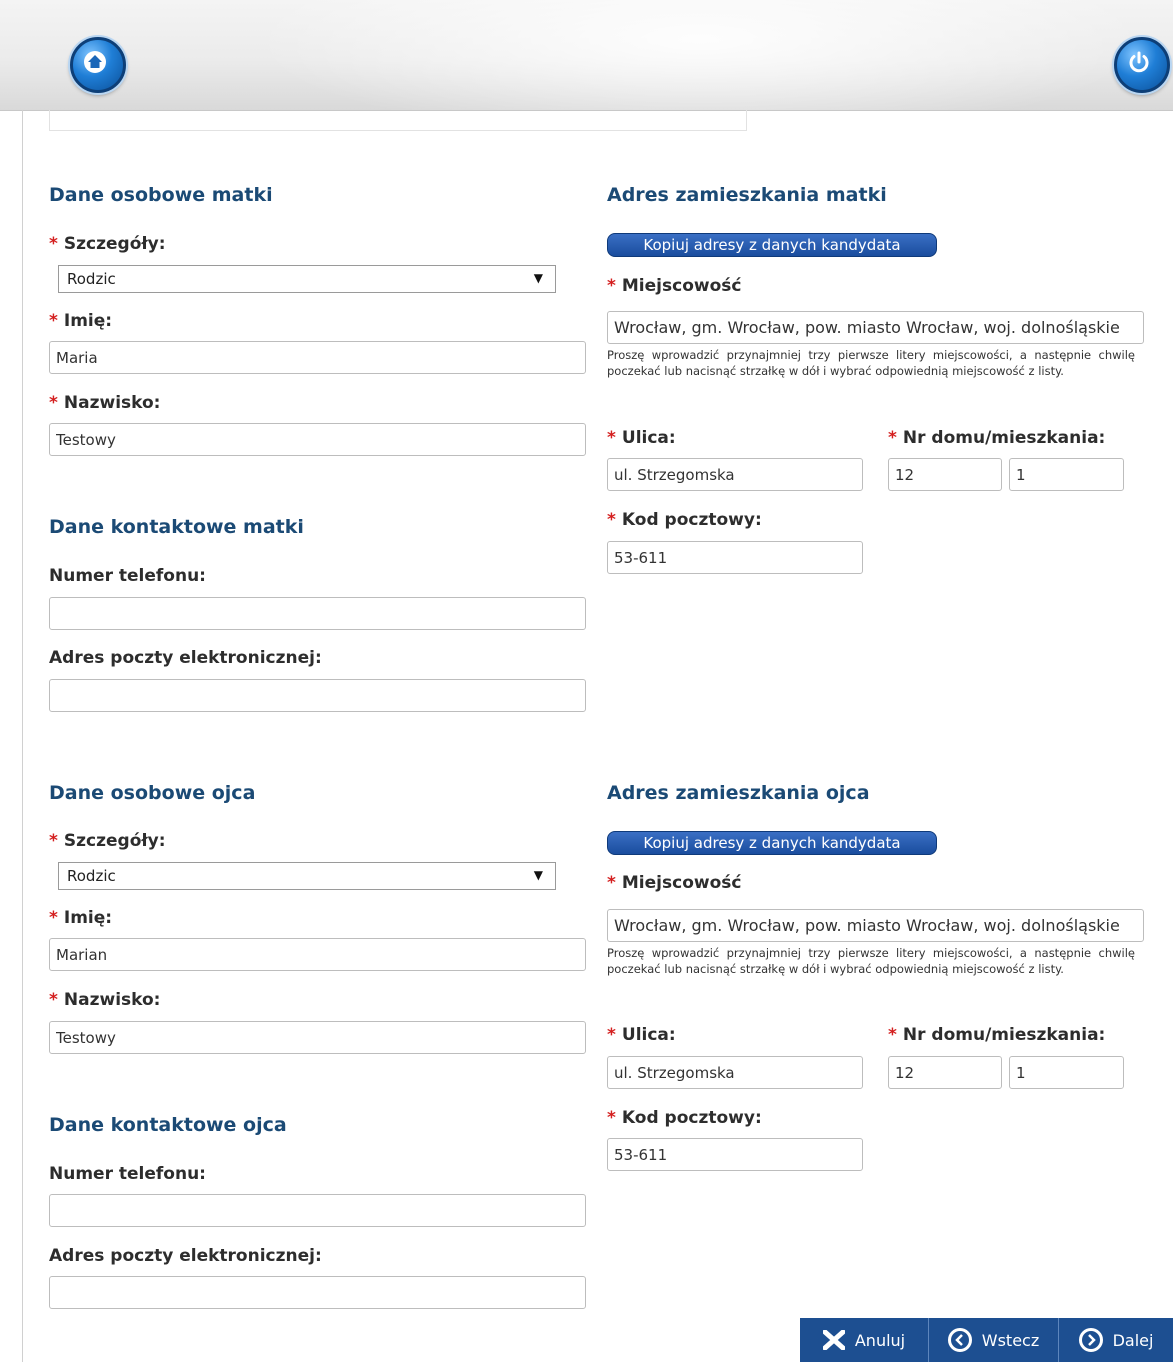 The height and width of the screenshot is (1362, 1173). I want to click on mother-locality-input, so click(875, 327).